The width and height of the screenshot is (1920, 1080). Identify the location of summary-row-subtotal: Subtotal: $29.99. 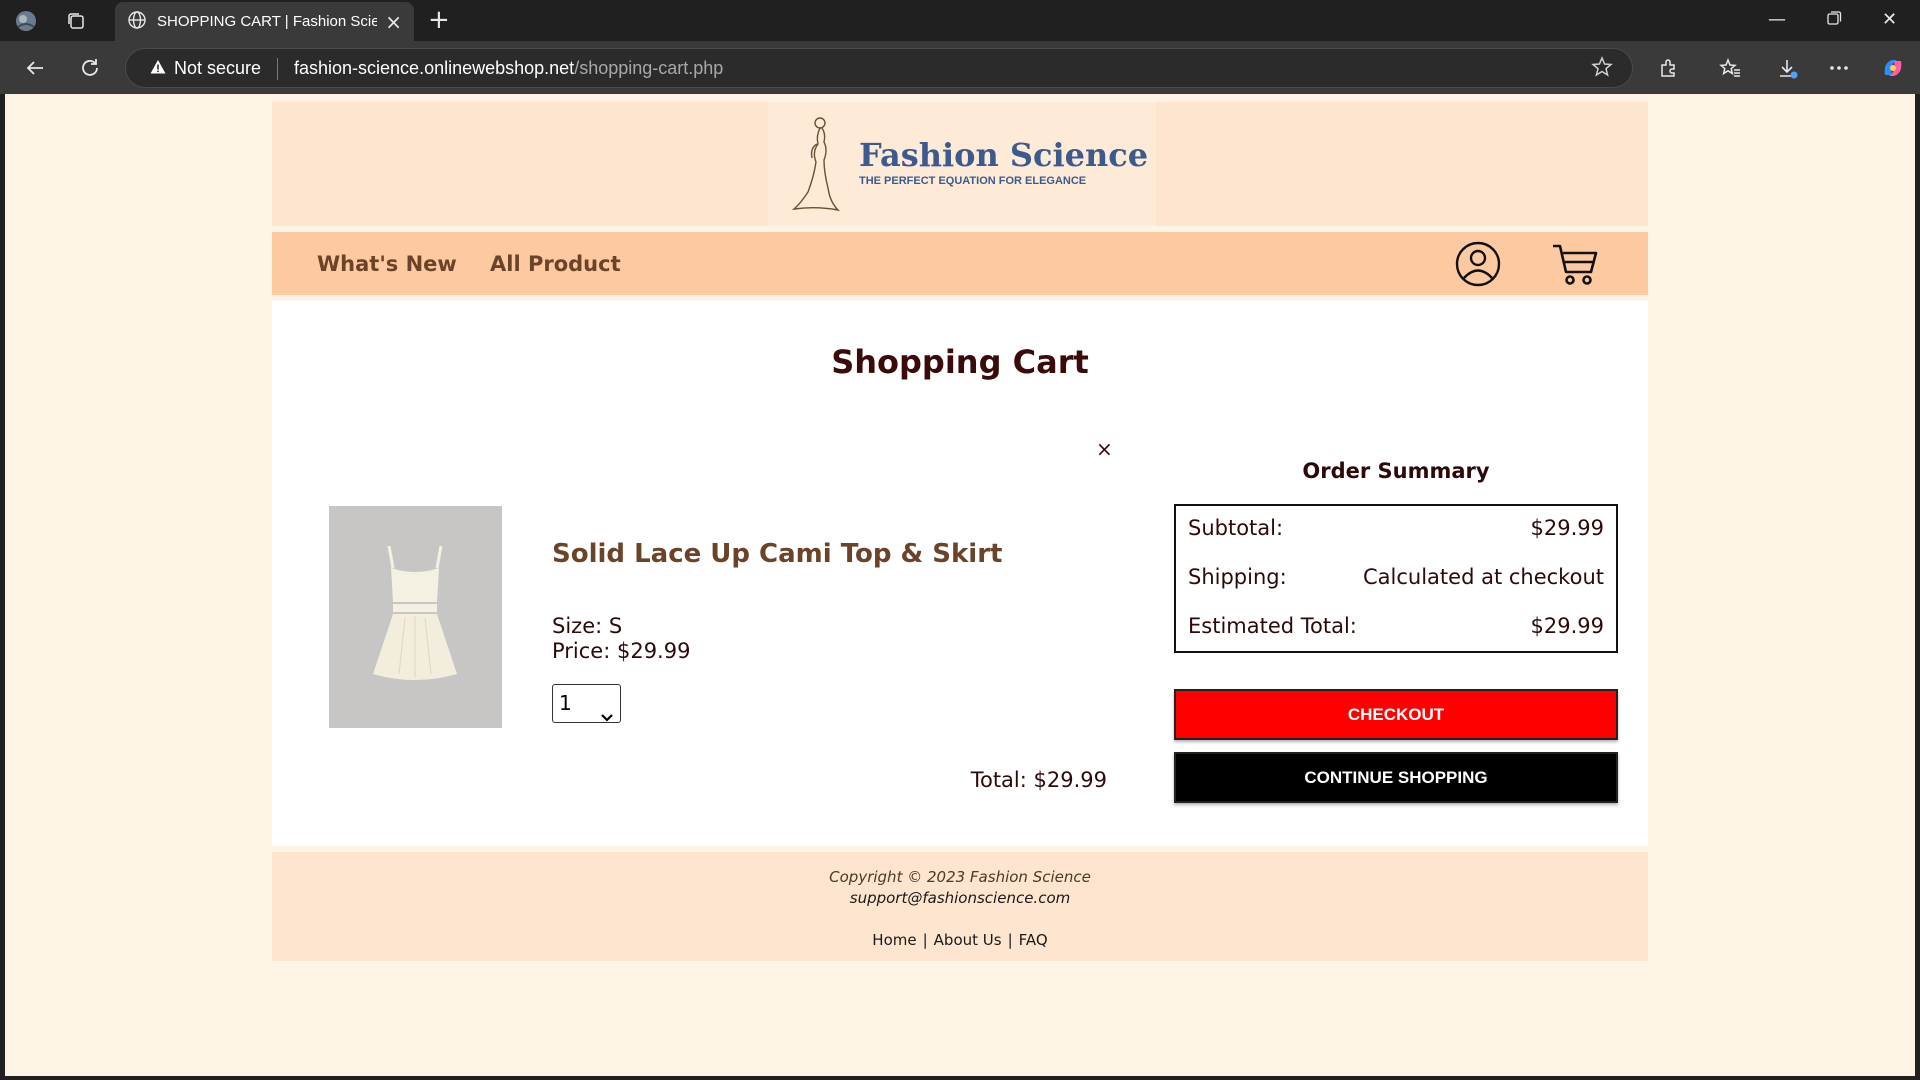
(1396, 528).